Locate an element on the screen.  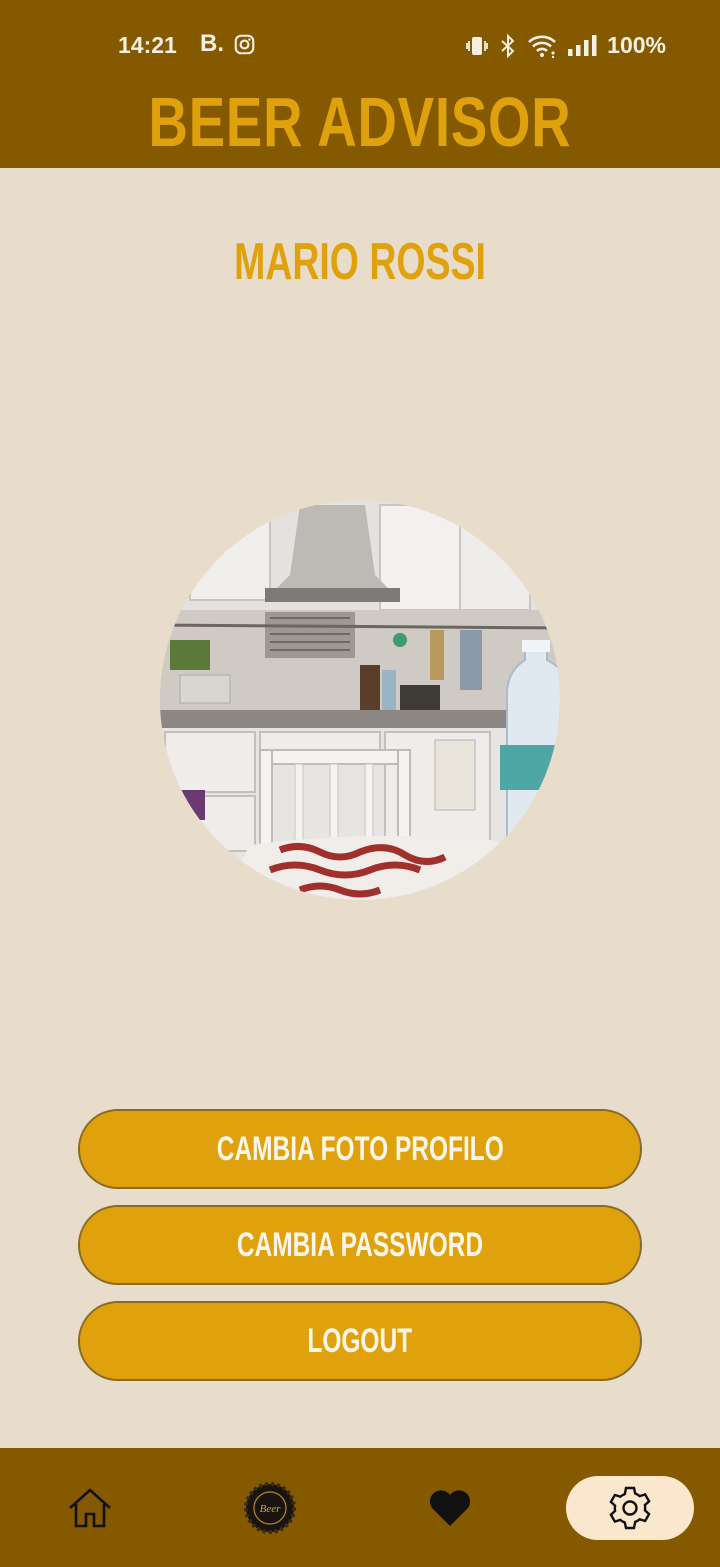
change-password-label: CAMBIA PASSWORD is located at coordinates (360, 1244).